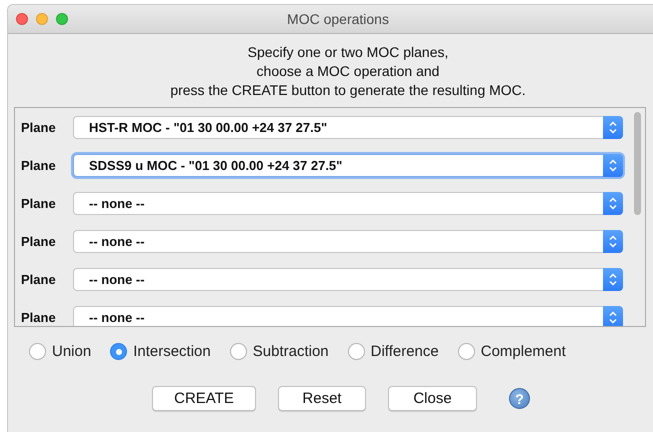  Describe the element at coordinates (322, 398) in the screenshot. I see `reset-button: Reset` at that location.